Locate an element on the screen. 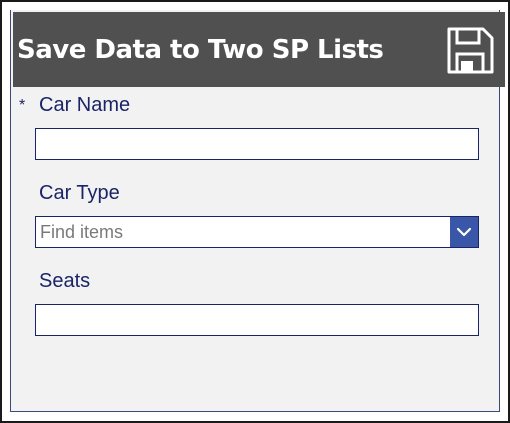  car-type-dropdown-button is located at coordinates (464, 232).